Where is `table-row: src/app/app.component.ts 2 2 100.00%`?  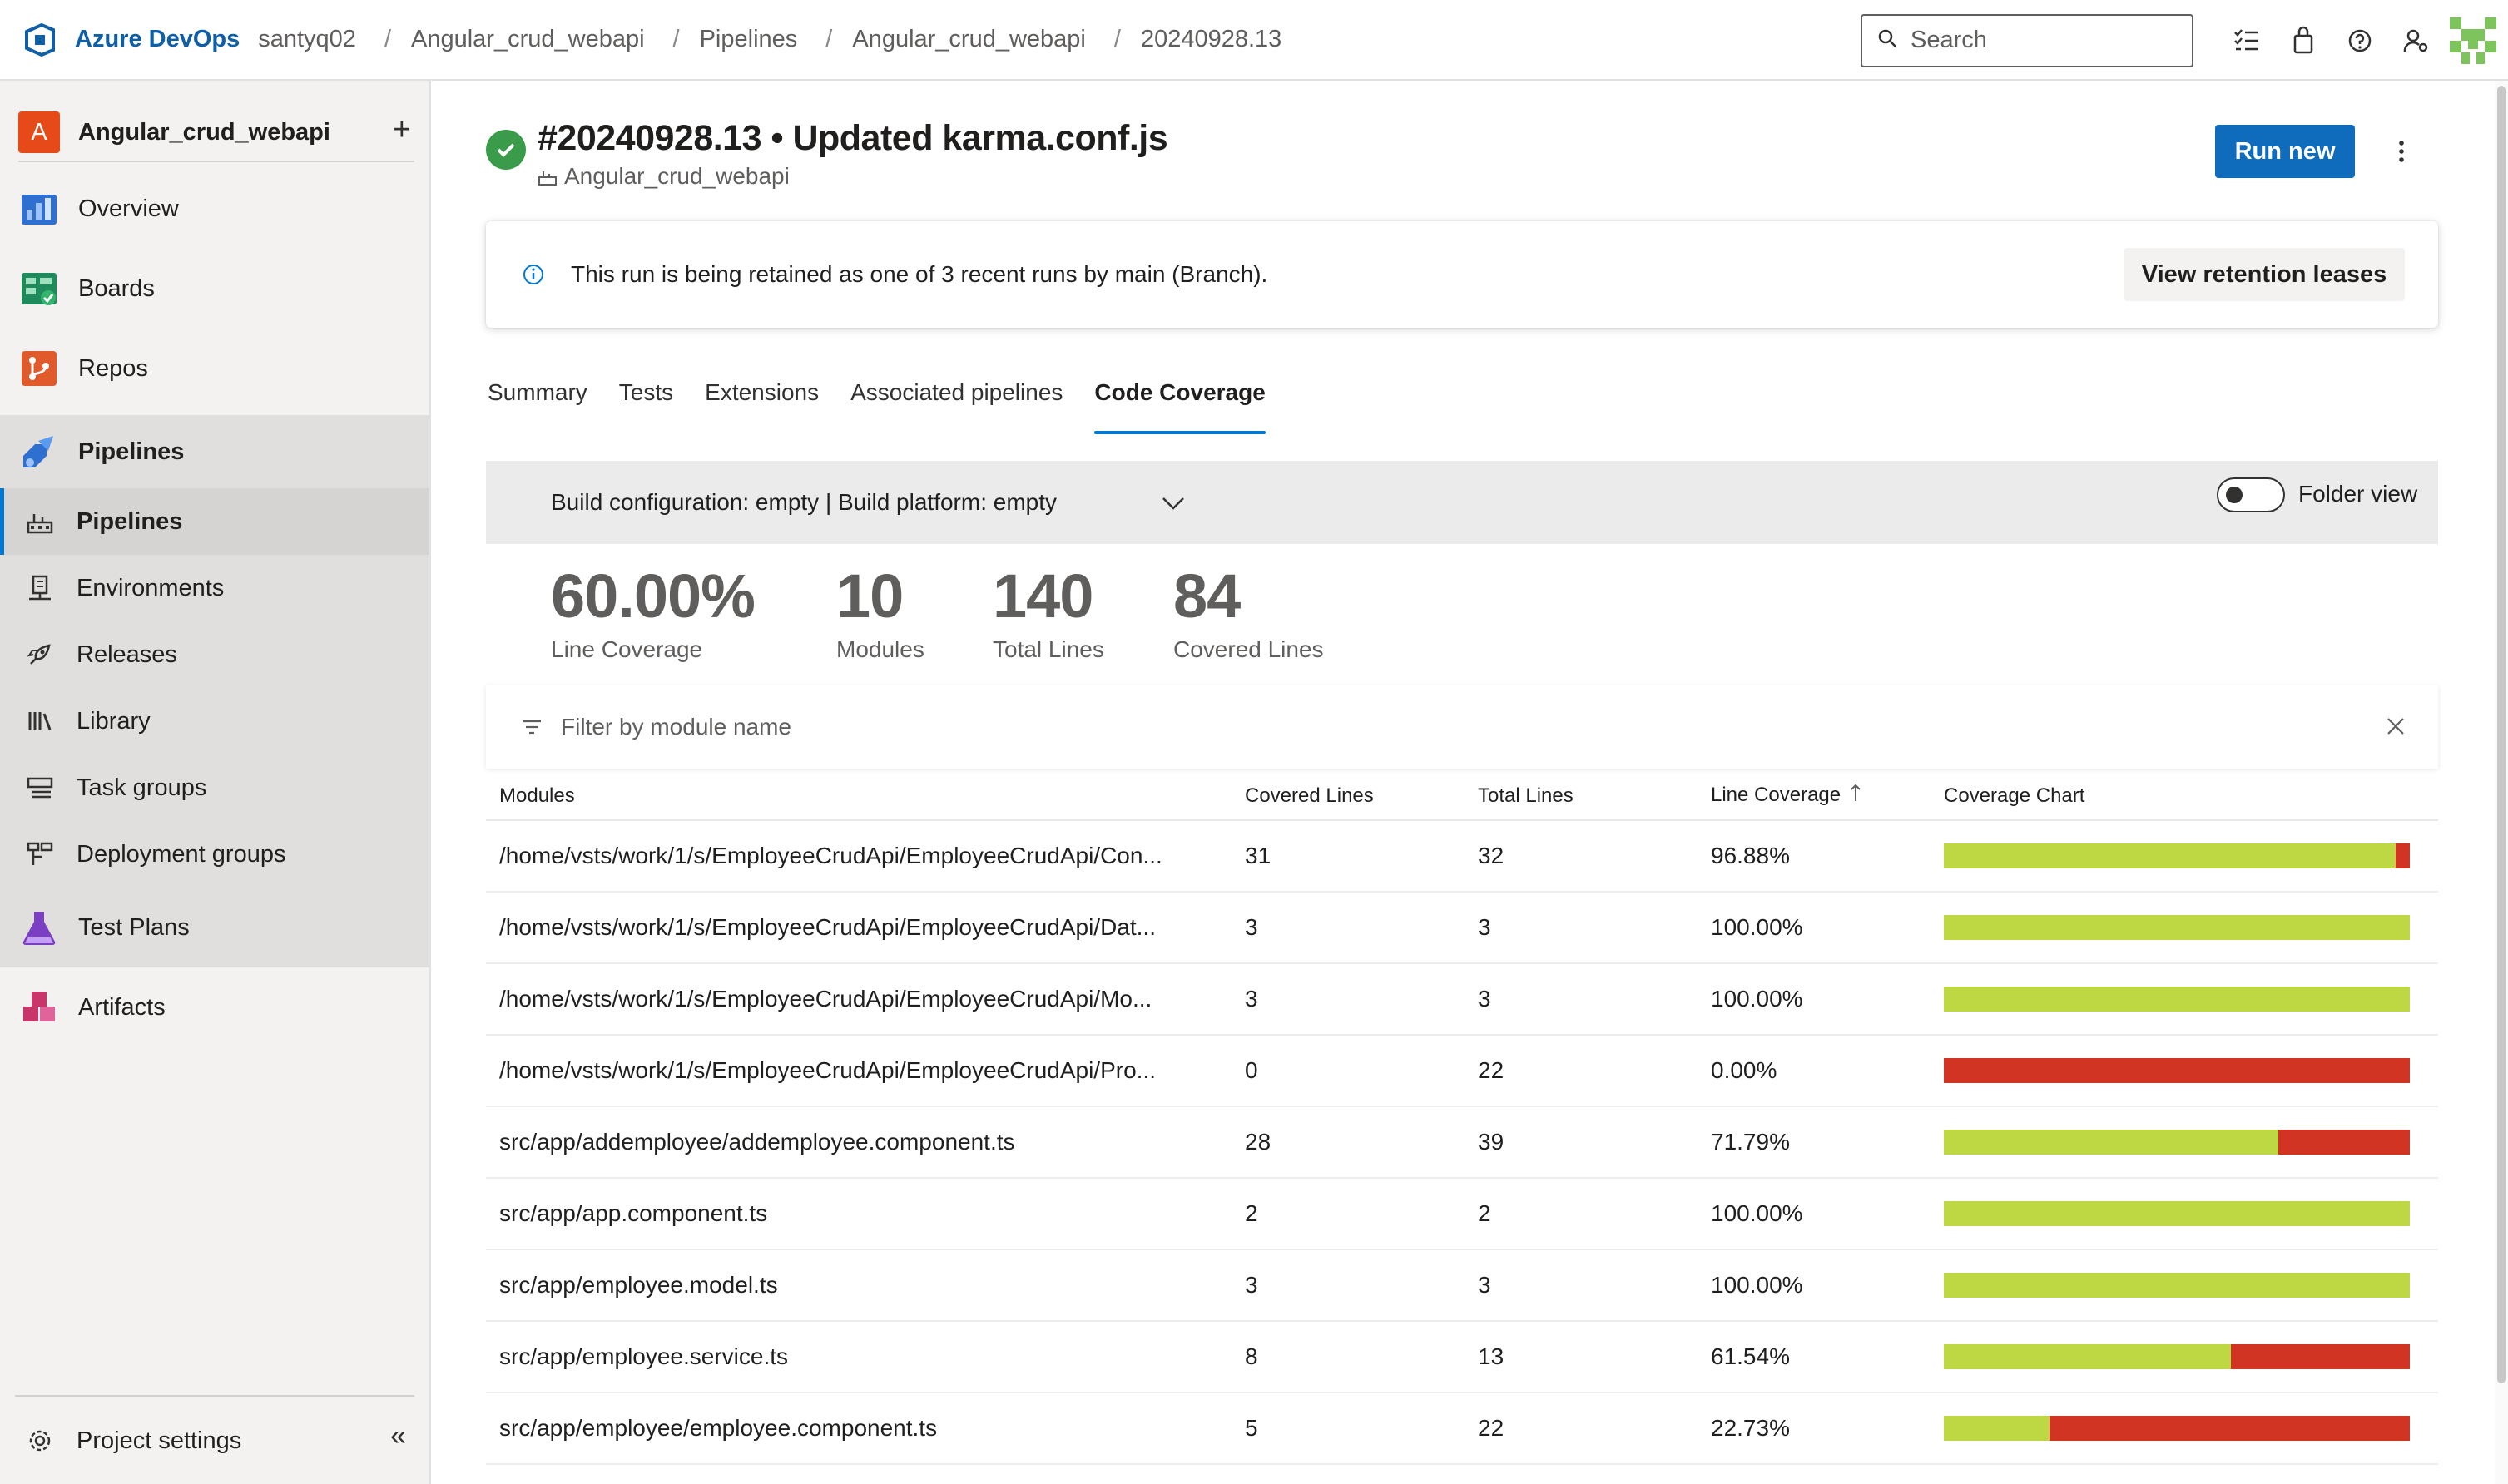
table-row: src/app/app.component.ts 2 2 100.00% is located at coordinates (1462, 1214).